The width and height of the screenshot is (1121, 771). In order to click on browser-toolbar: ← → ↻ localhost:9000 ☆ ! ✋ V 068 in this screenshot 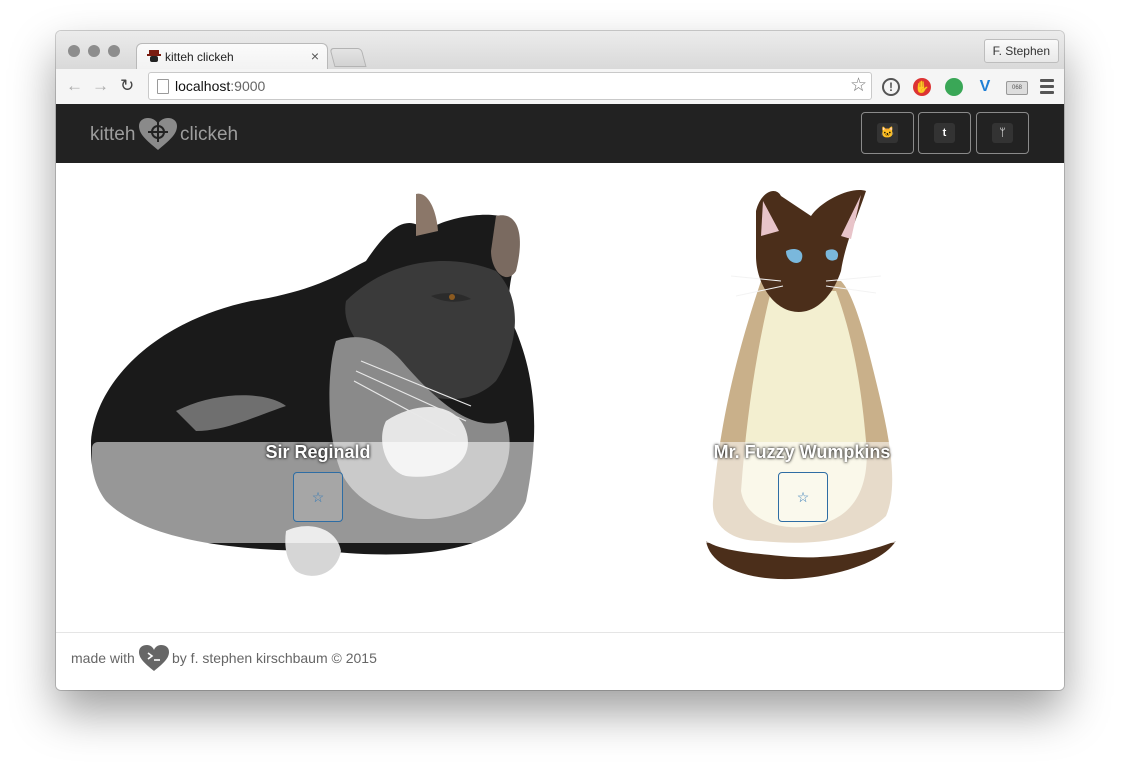, I will do `click(560, 87)`.